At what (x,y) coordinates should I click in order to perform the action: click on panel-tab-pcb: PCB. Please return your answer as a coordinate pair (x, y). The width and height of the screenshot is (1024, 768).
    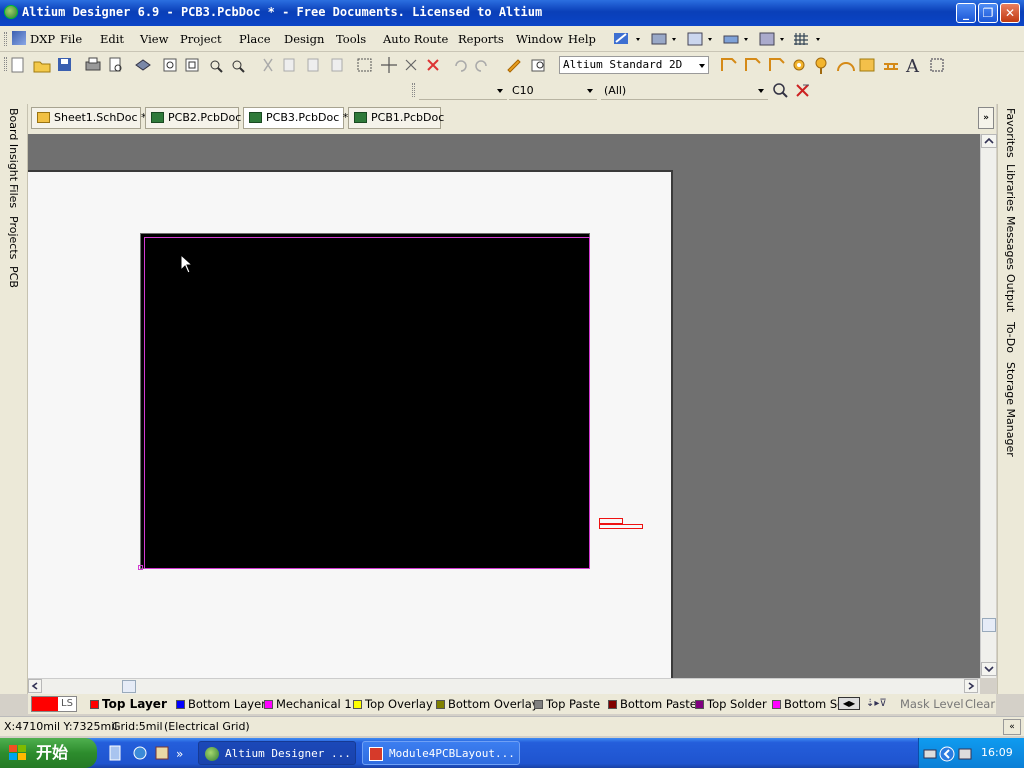
    Looking at the image, I should click on (13, 277).